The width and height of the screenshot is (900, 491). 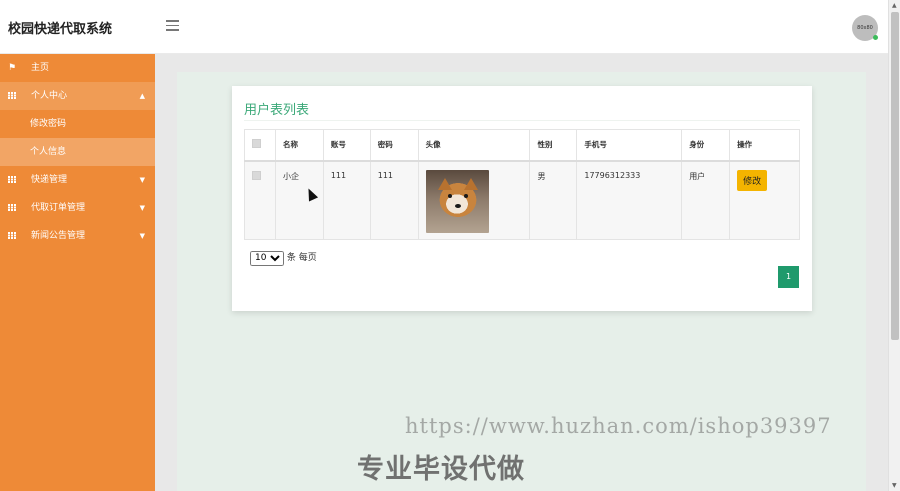 I want to click on flag-icon: ⚑, so click(x=12, y=68).